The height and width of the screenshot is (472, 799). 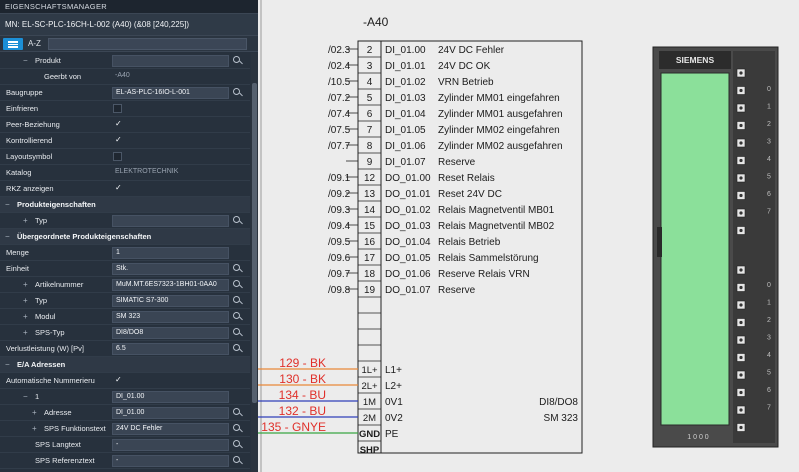 What do you see at coordinates (34, 44) in the screenshot?
I see `sort-az-button: A-Z` at bounding box center [34, 44].